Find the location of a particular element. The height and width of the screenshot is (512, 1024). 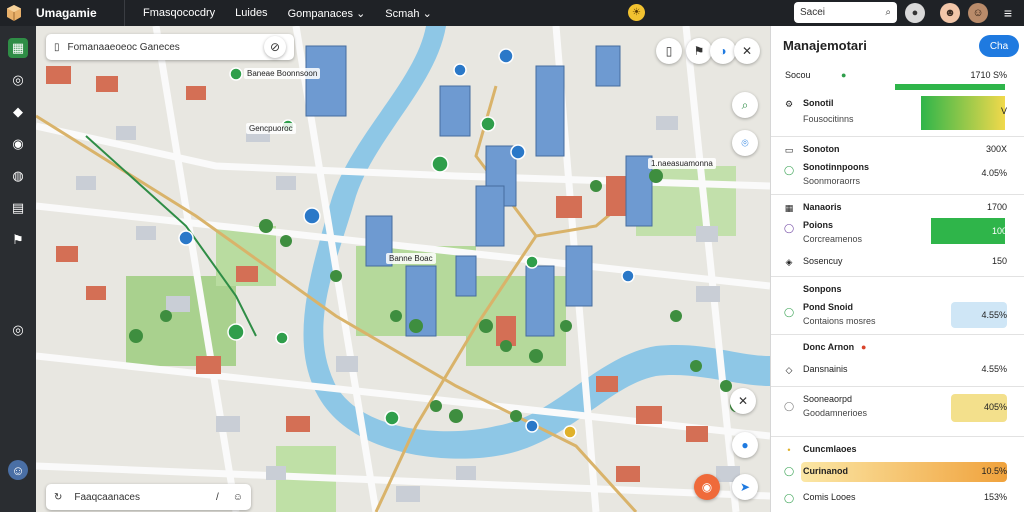

avatar-3: ☺ is located at coordinates (978, 13).